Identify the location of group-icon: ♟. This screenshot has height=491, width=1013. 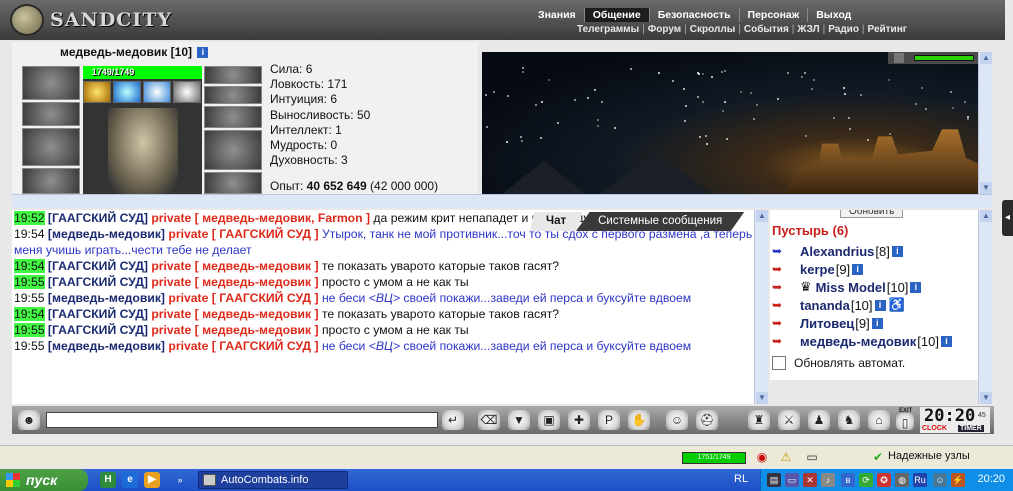
(819, 420).